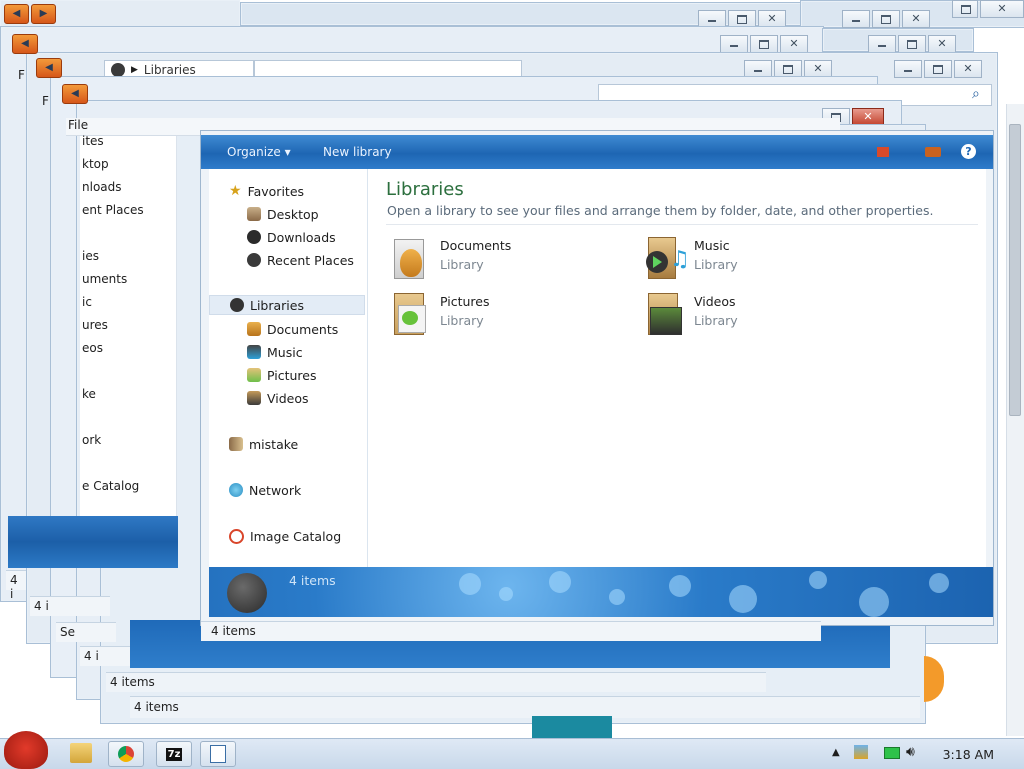  I want to click on 7zip-icon: 7z, so click(174, 754).